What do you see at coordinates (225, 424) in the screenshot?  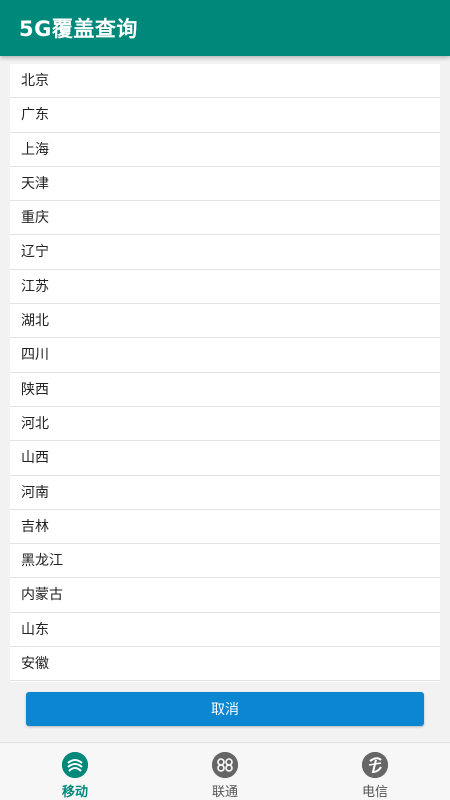 I see `list-item: 河北` at bounding box center [225, 424].